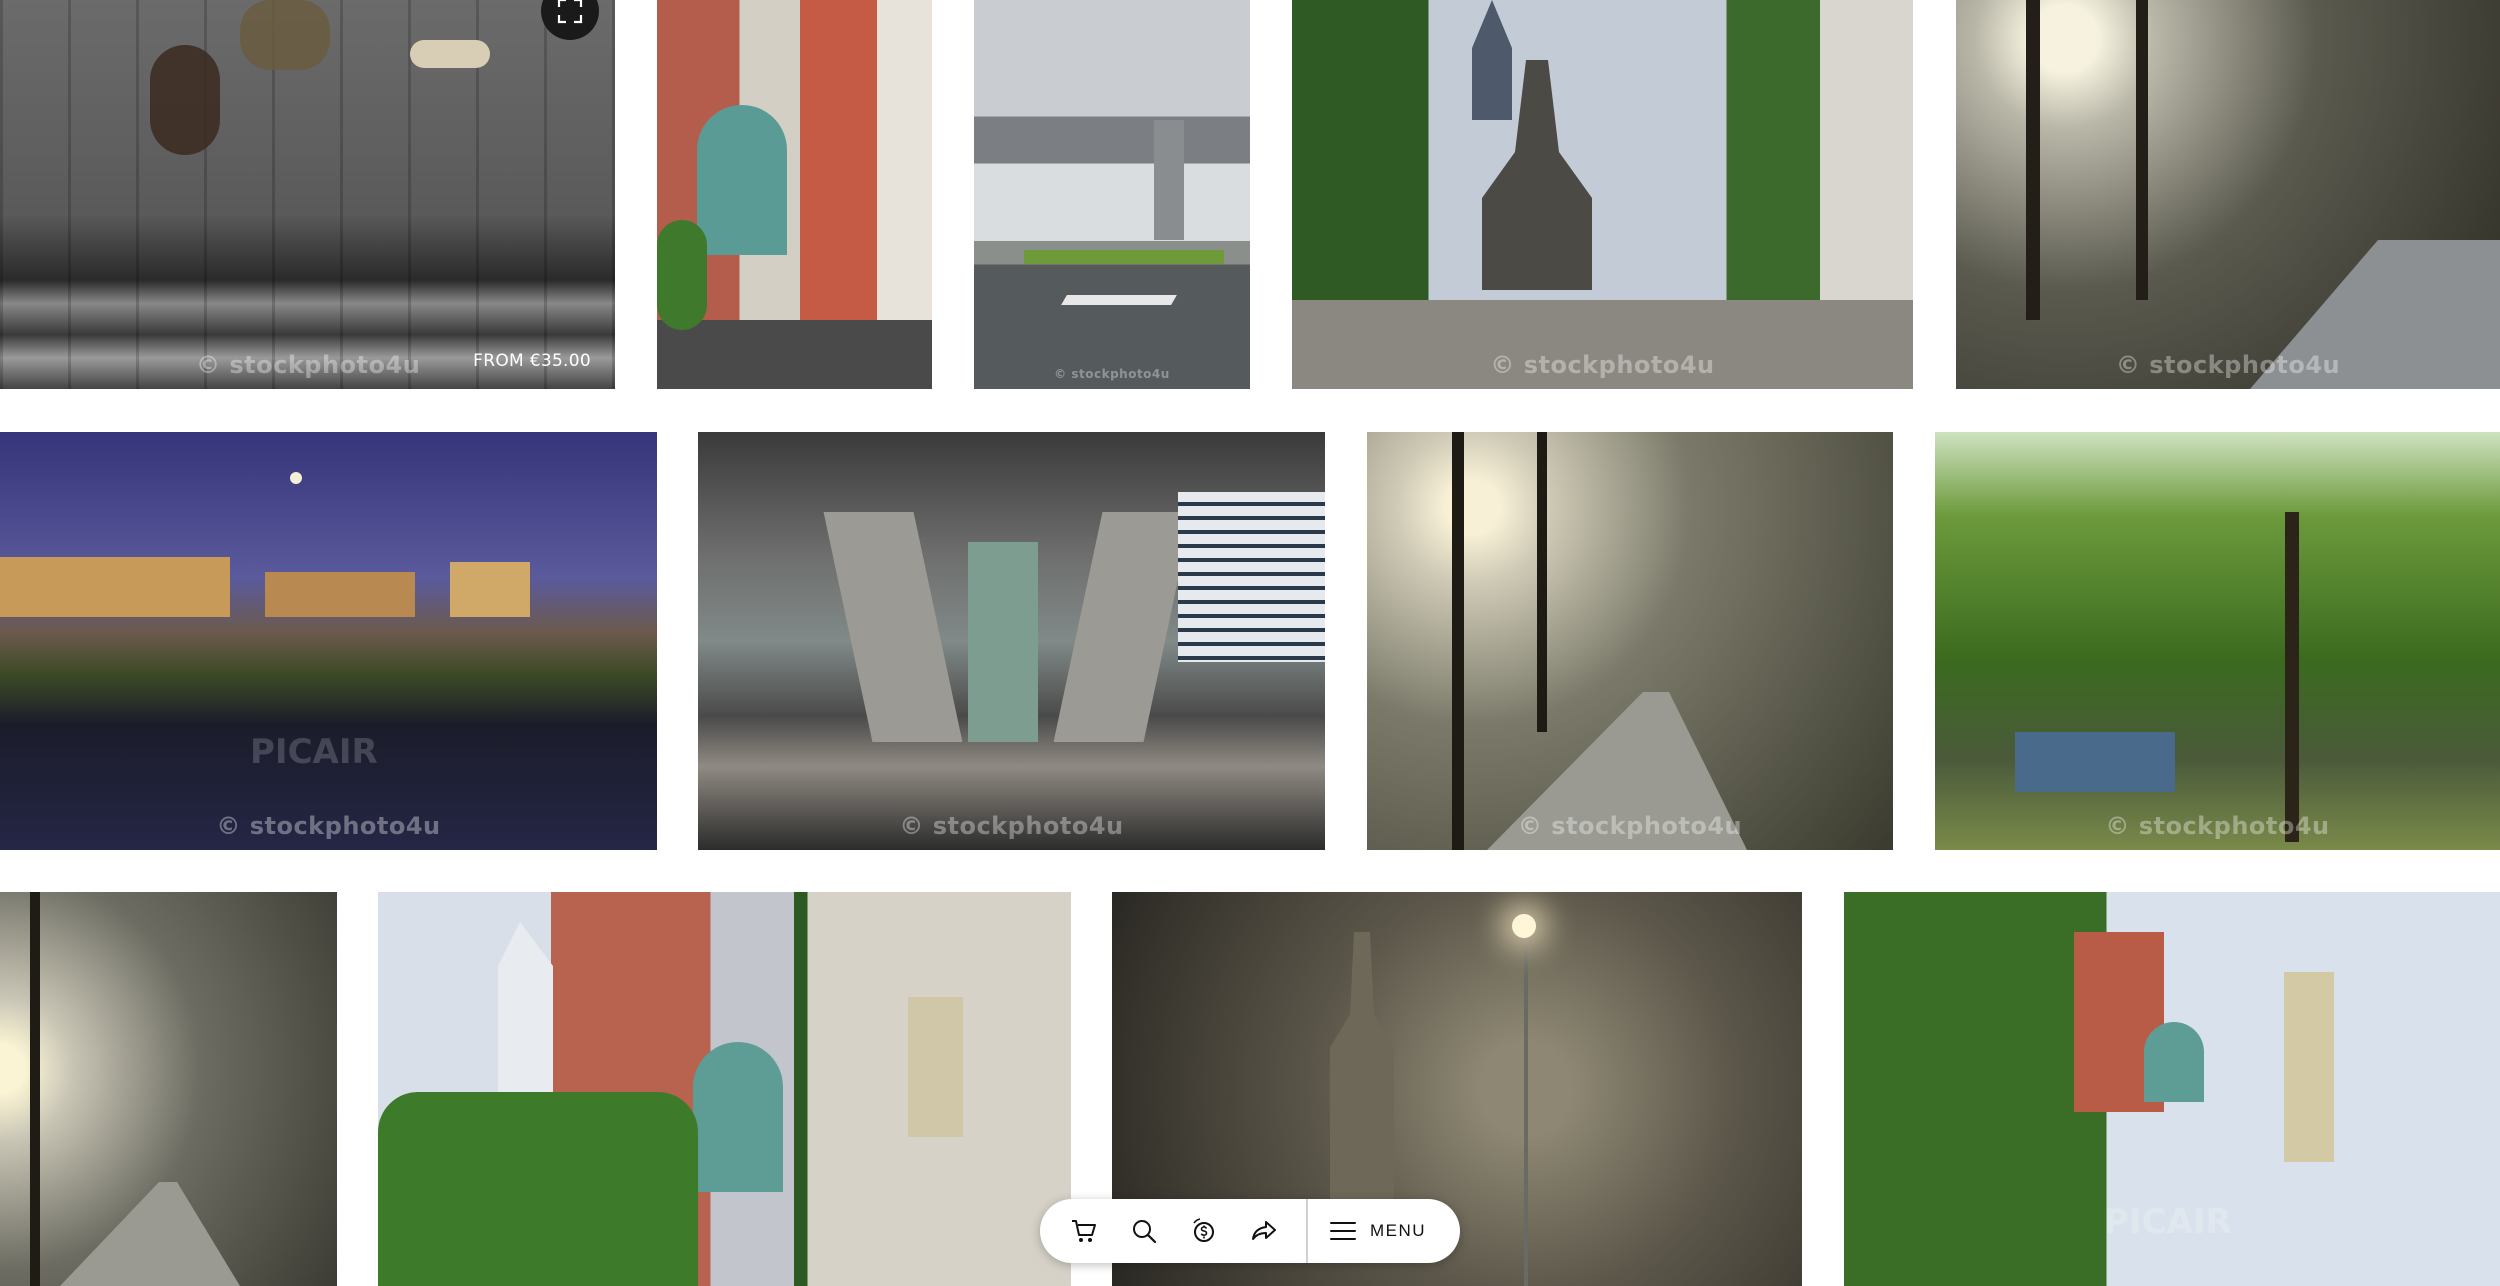 This screenshot has height=1286, width=2500. I want to click on search-button, so click(1144, 1231).